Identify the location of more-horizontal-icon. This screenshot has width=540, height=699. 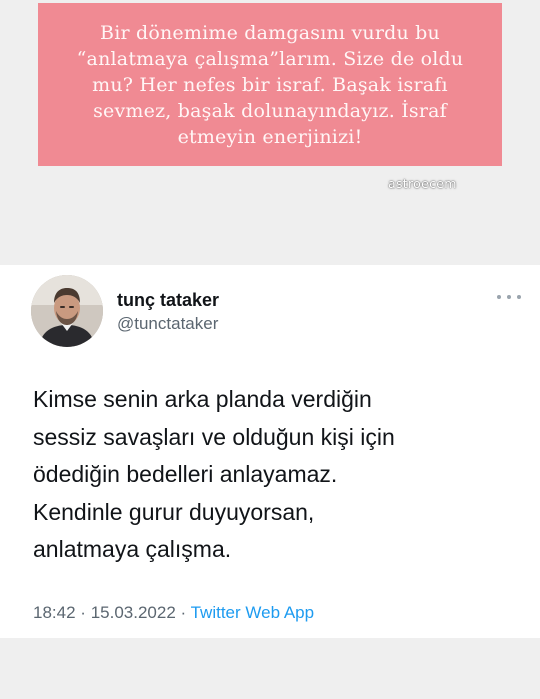
(509, 297).